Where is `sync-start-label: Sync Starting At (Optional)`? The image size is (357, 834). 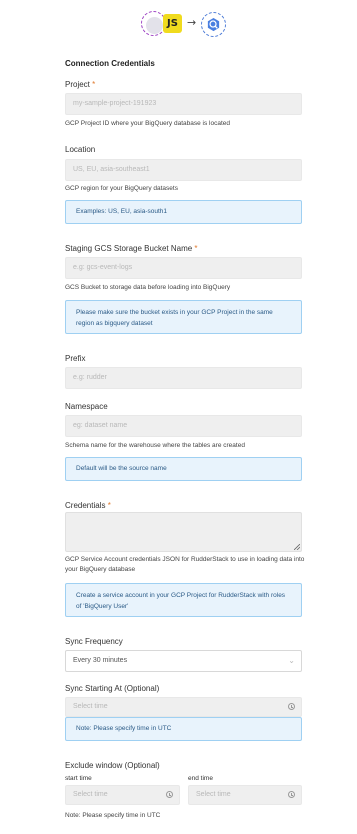
sync-start-label: Sync Starting At (Optional) is located at coordinates (112, 688).